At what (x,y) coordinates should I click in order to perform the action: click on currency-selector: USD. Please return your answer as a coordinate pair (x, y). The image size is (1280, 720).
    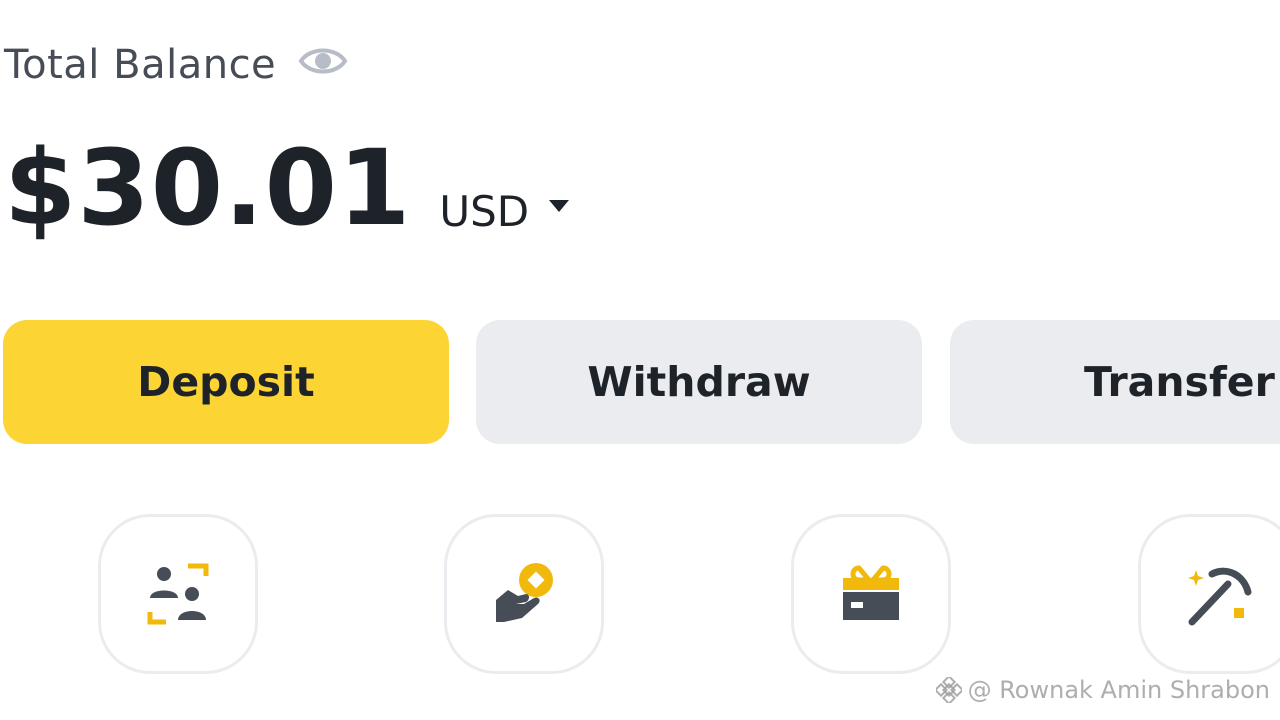
    Looking at the image, I should click on (505, 211).